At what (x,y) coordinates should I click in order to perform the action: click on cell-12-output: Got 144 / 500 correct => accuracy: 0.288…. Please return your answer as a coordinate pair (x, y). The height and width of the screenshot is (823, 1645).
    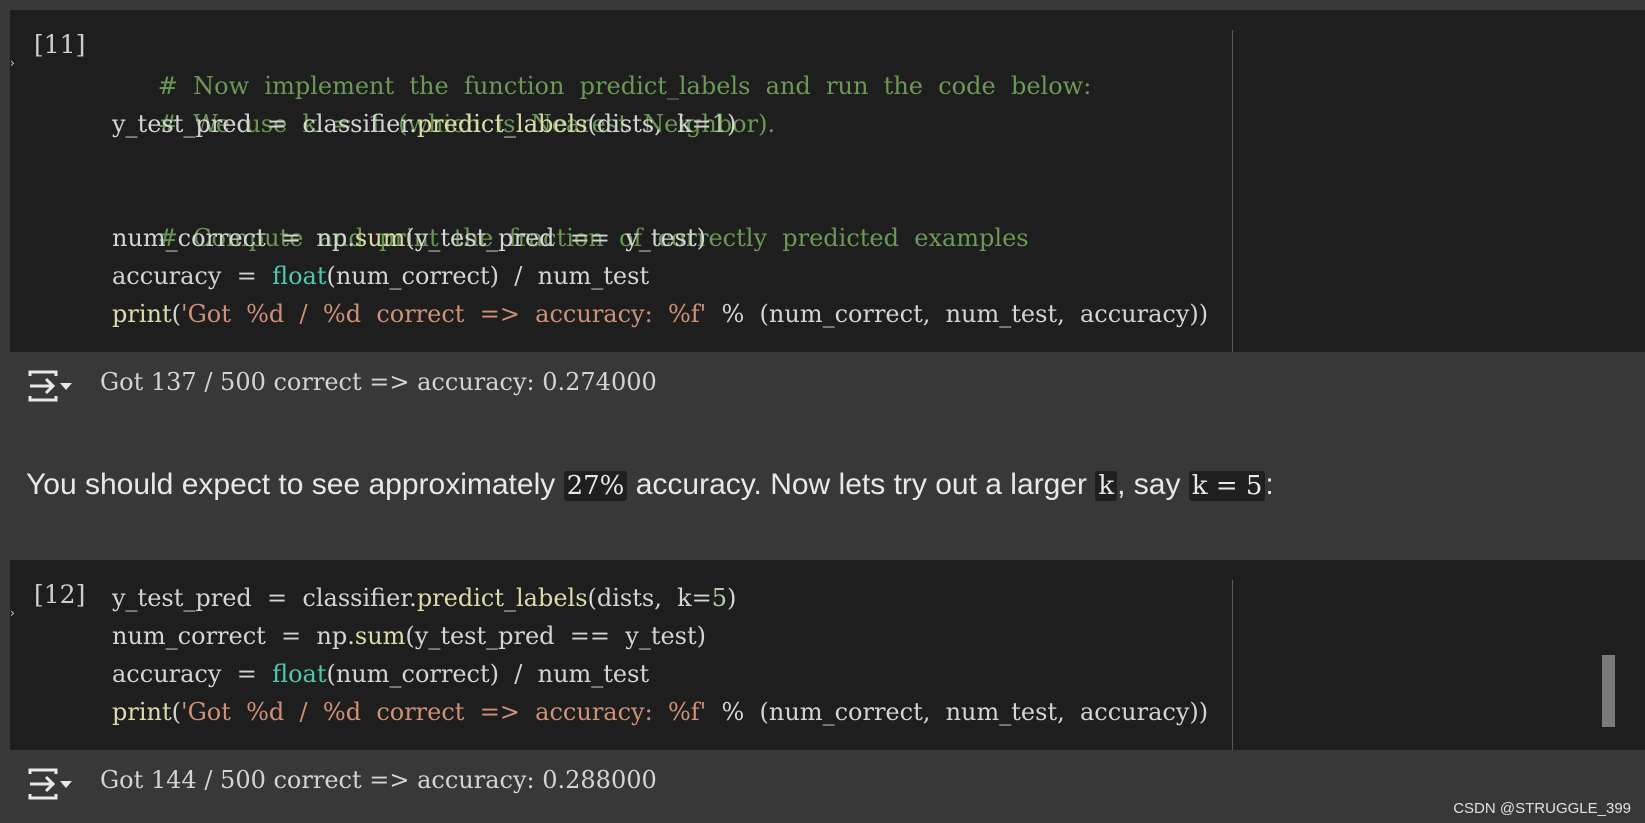
    Looking at the image, I should click on (822, 784).